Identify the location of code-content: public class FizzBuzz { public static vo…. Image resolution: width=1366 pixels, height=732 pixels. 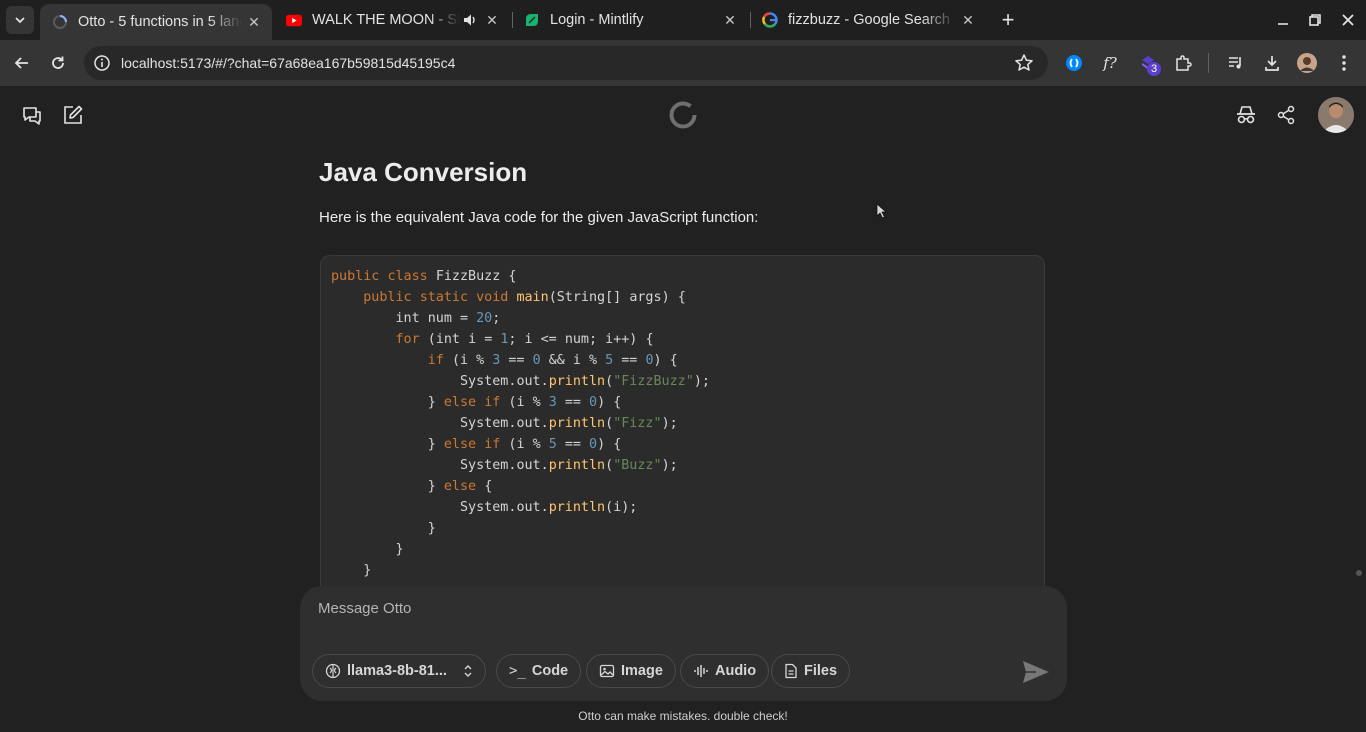
(520, 423).